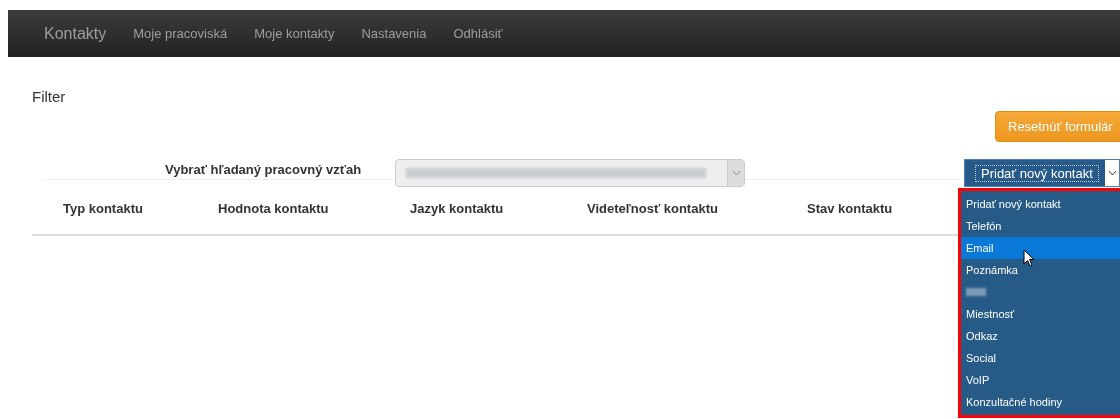 The image size is (1120, 419). I want to click on dropdown-option: Pridať nový kontakt, so click(1040, 204).